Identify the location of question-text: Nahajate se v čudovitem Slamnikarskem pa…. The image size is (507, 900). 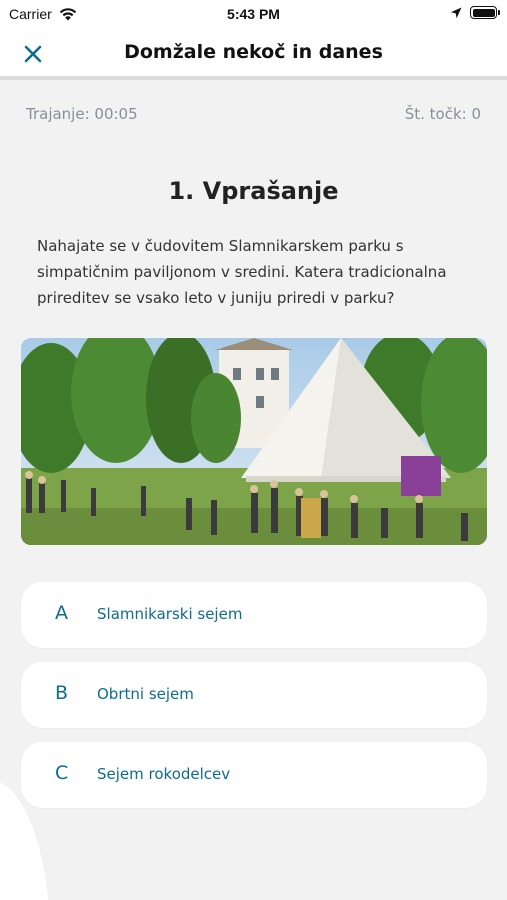
(242, 272).